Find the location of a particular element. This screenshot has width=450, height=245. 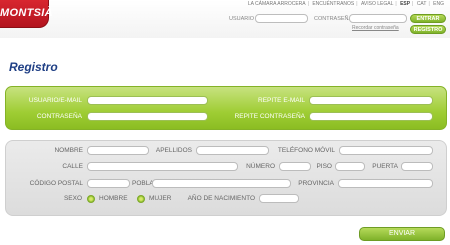

number-input is located at coordinates (295, 166).